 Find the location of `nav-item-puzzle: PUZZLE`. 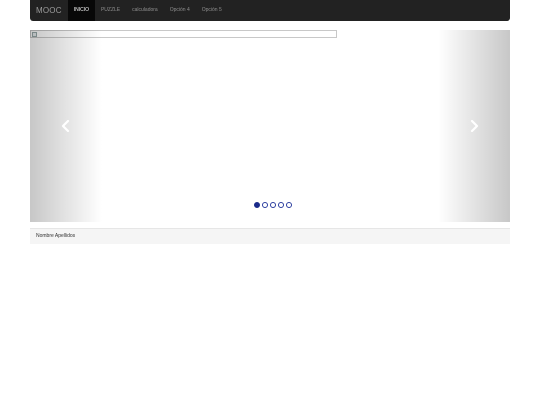

nav-item-puzzle: PUZZLE is located at coordinates (110, 10).